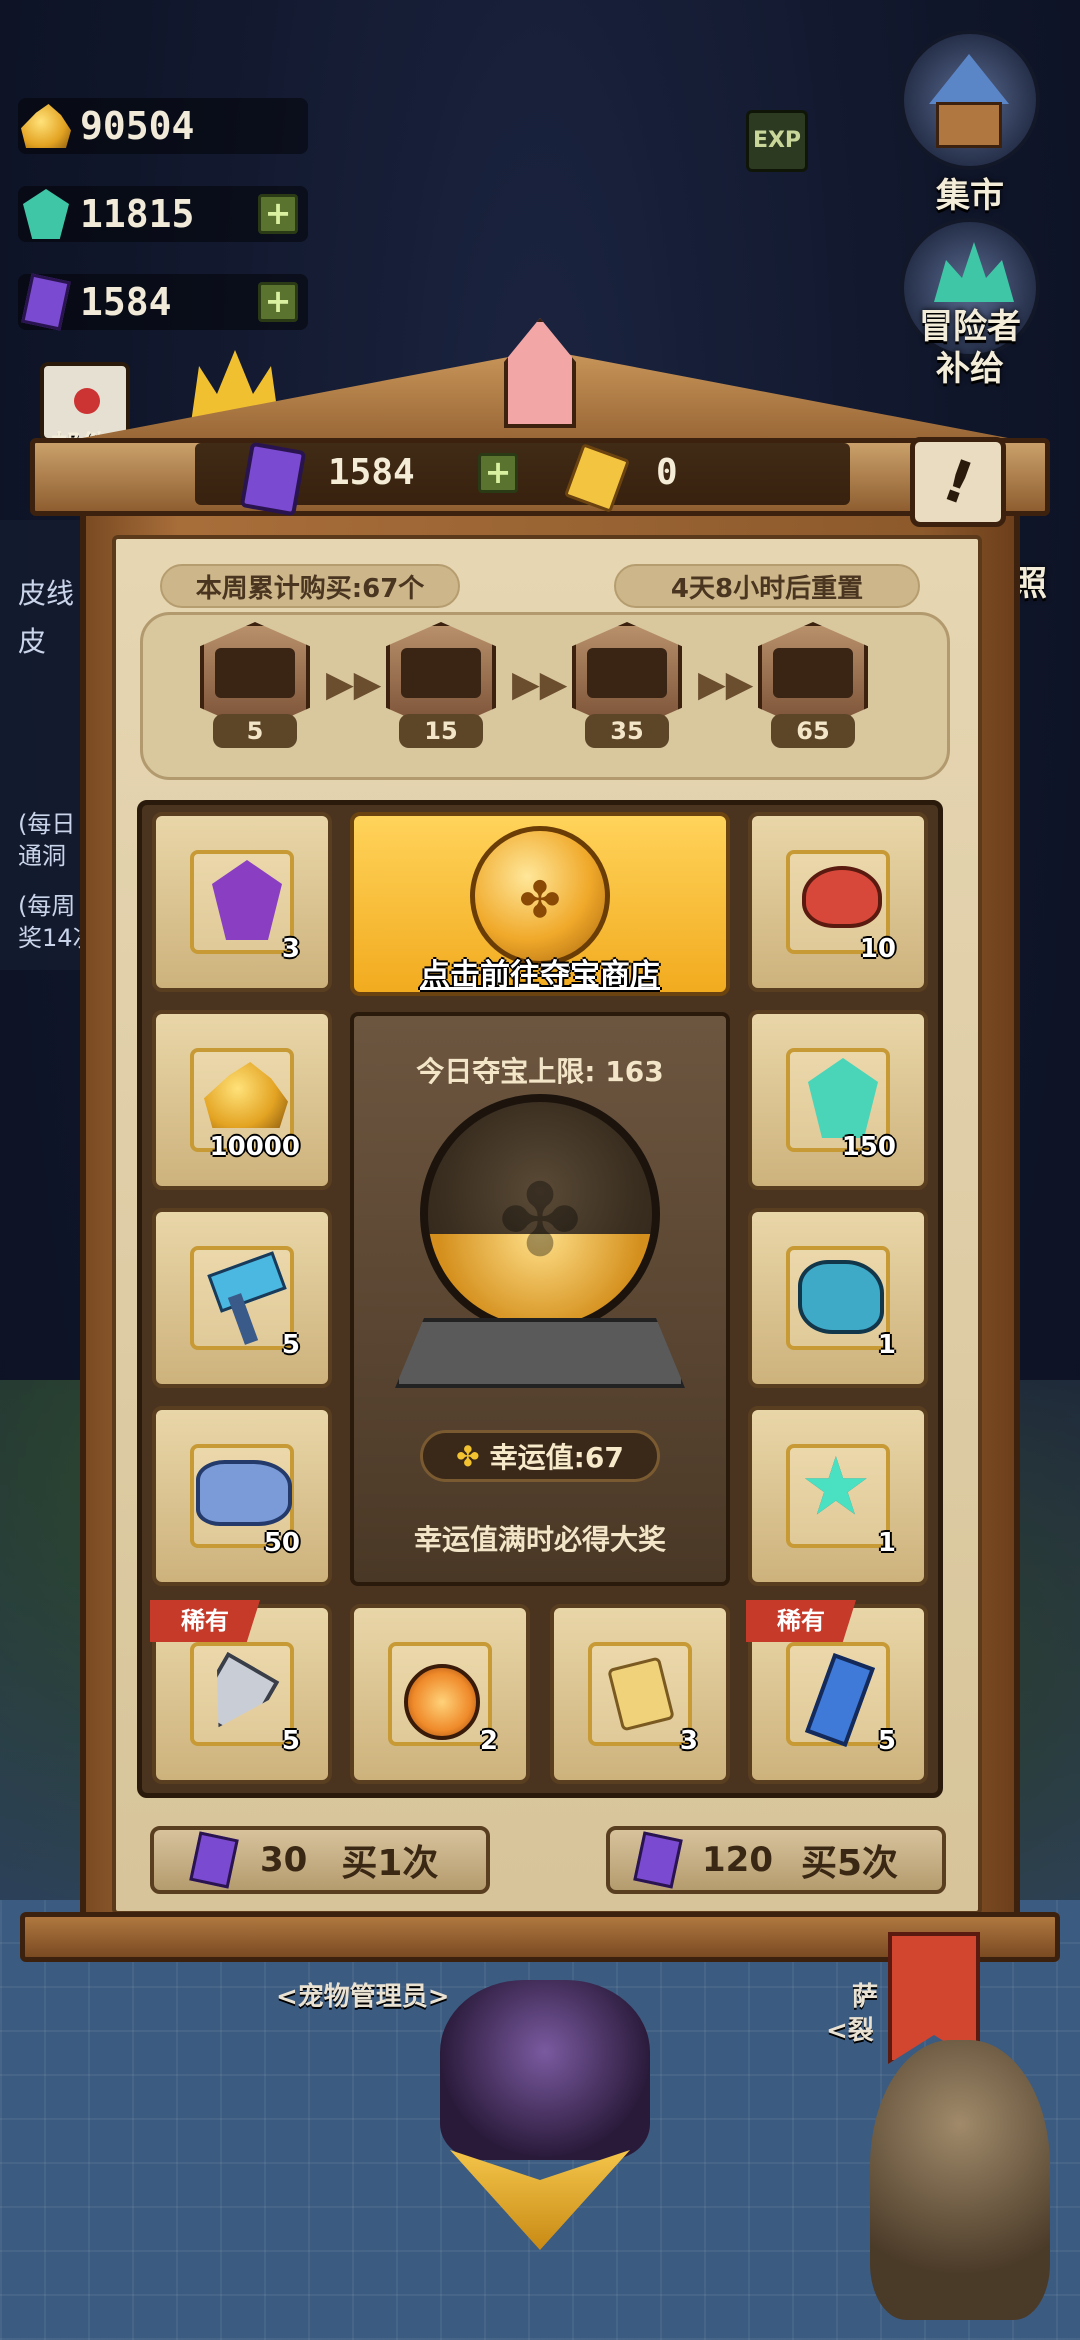 The height and width of the screenshot is (2340, 1080). What do you see at coordinates (254, 1147) in the screenshot?
I see `item-qty: 10000` at bounding box center [254, 1147].